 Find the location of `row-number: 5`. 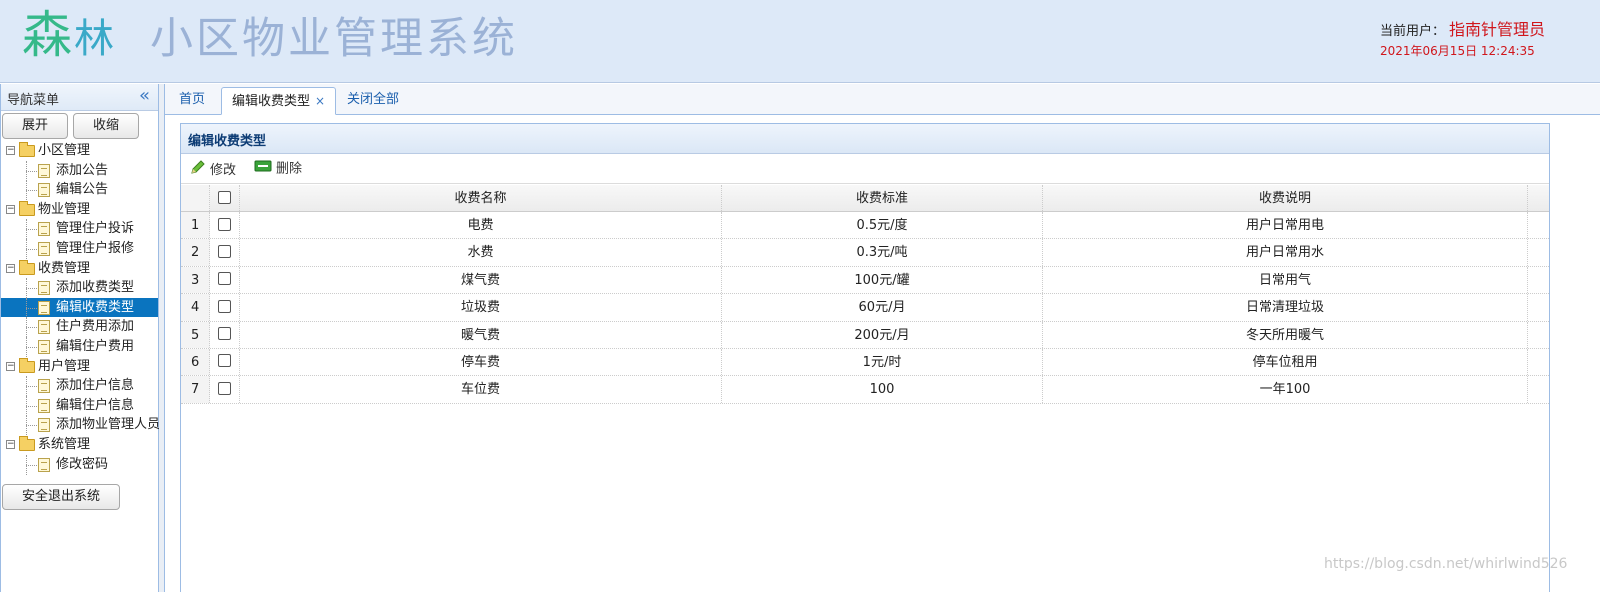

row-number: 5 is located at coordinates (195, 334).